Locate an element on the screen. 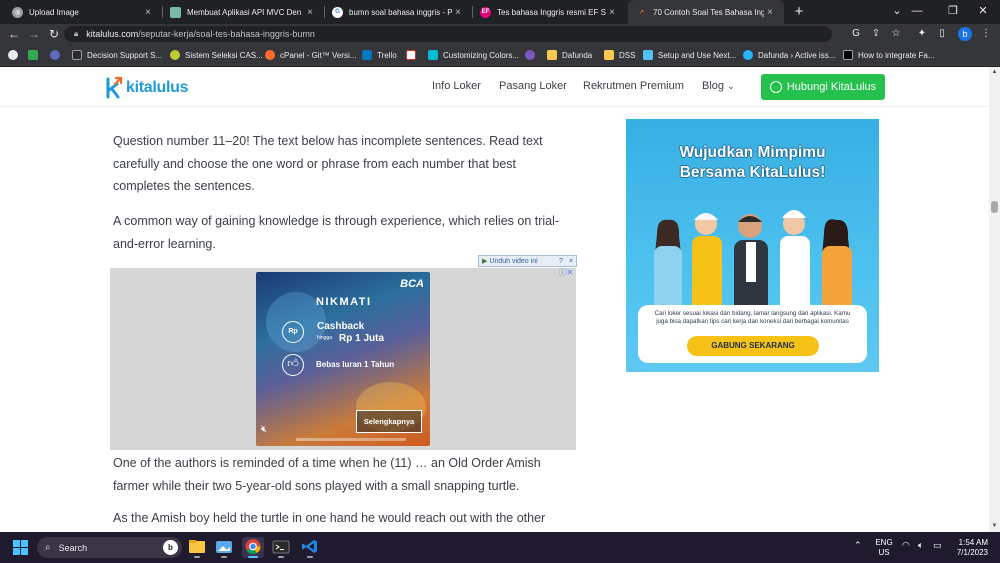 Image resolution: width=1000 pixels, height=563 pixels. speaker-icon: 🔈︎ is located at coordinates (920, 545).